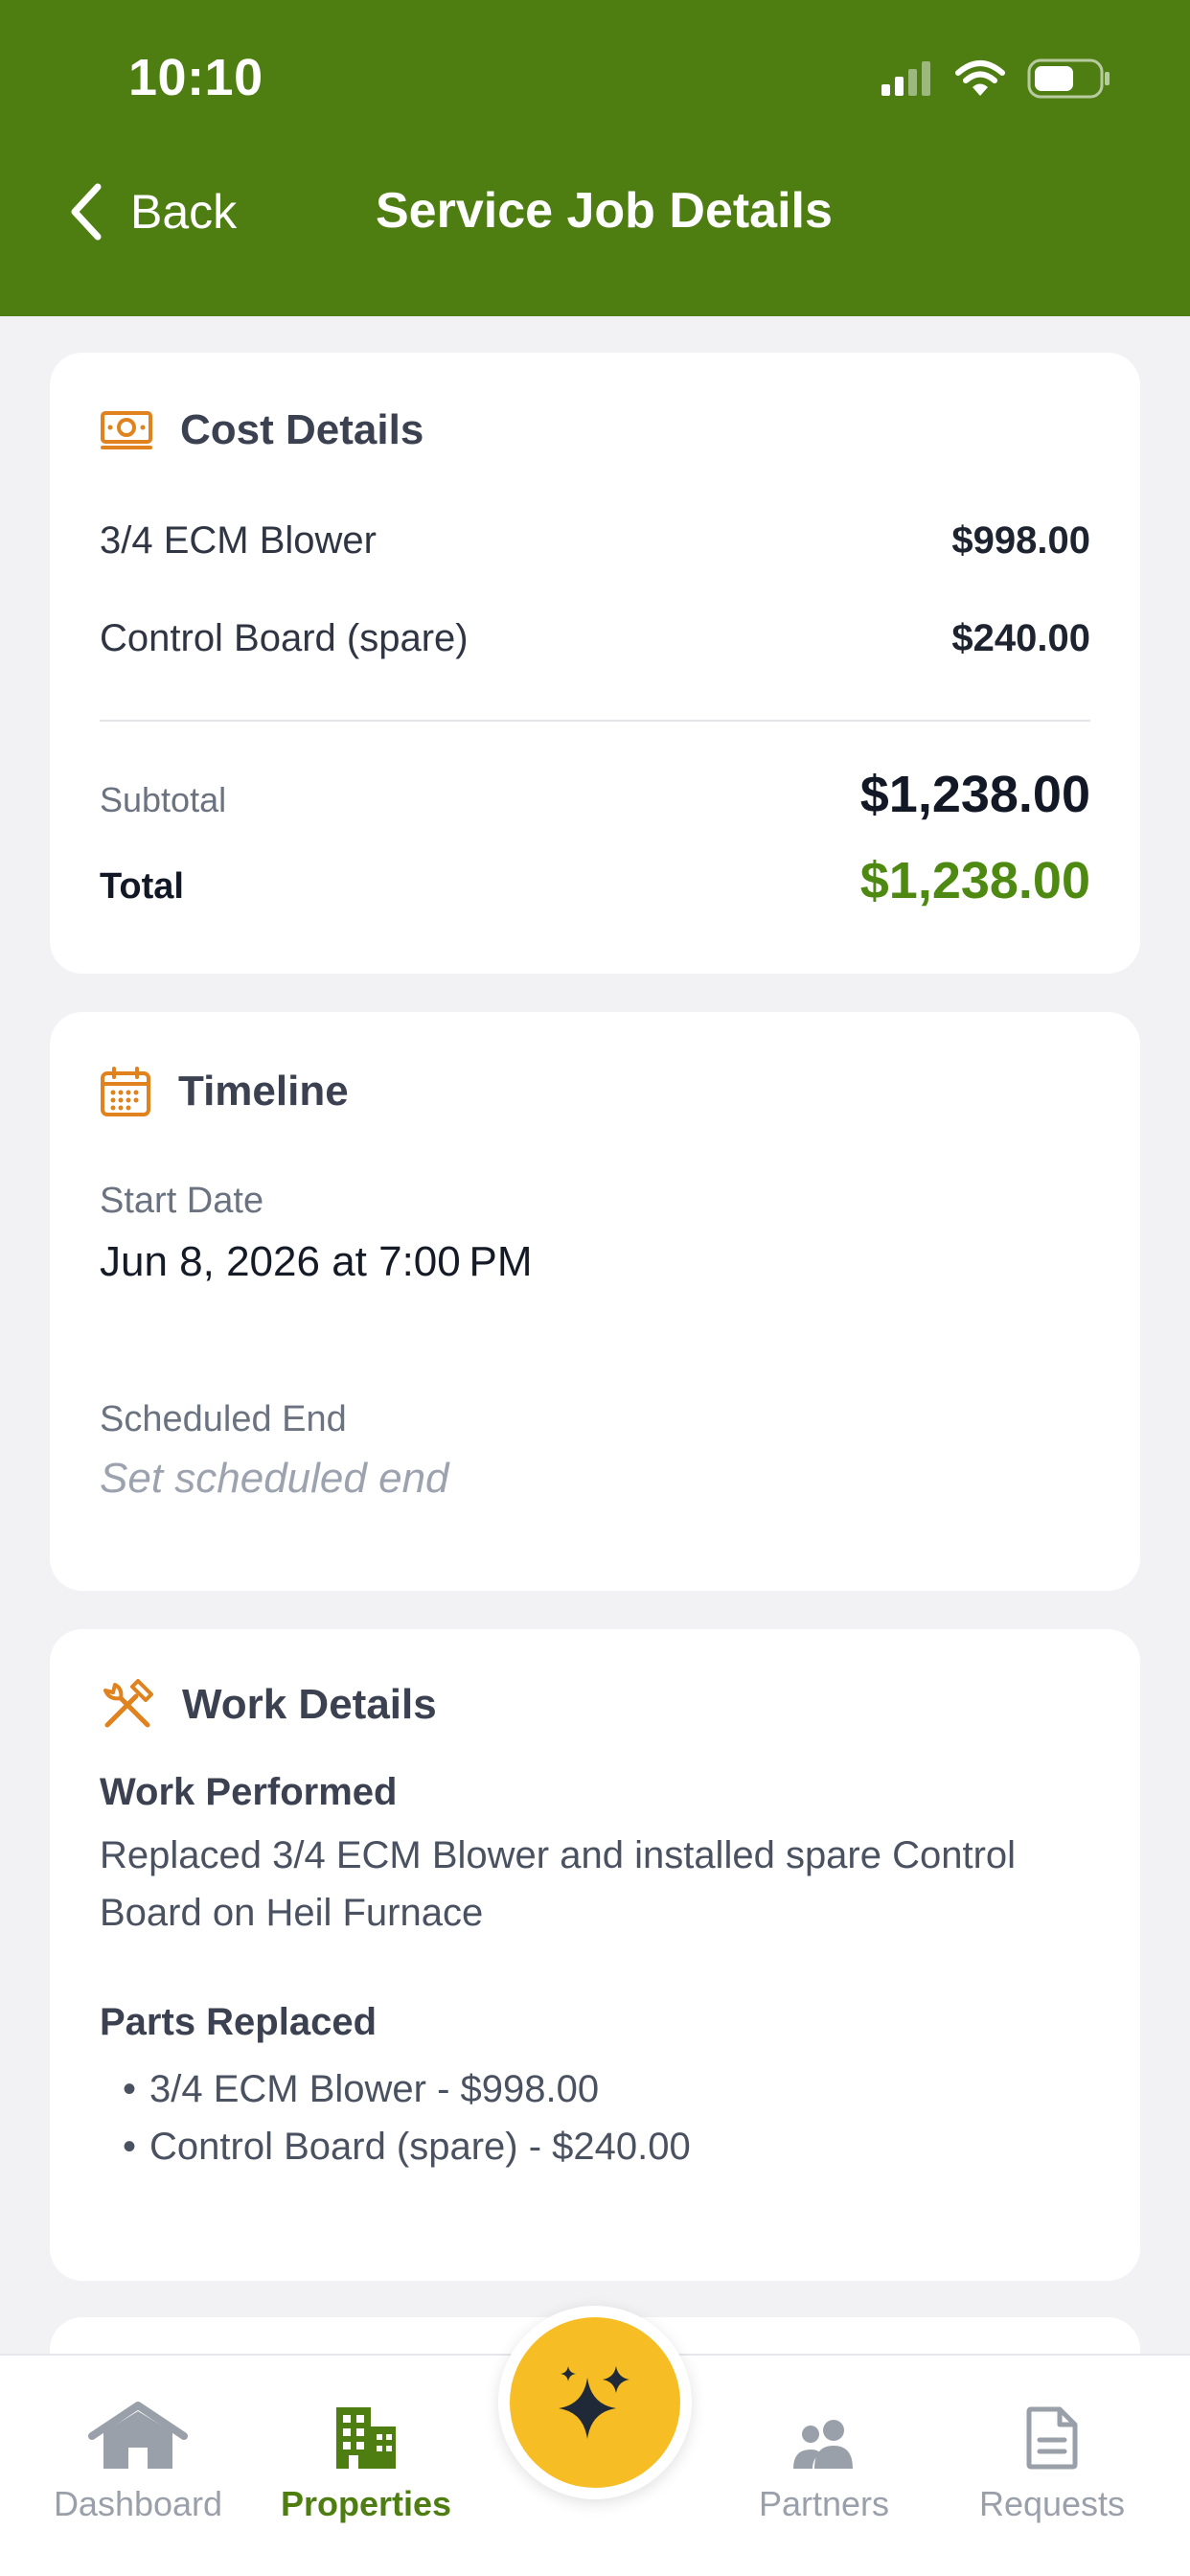 This screenshot has height=2576, width=1190. What do you see at coordinates (310, 1704) in the screenshot?
I see `work-details-title: Work Details` at bounding box center [310, 1704].